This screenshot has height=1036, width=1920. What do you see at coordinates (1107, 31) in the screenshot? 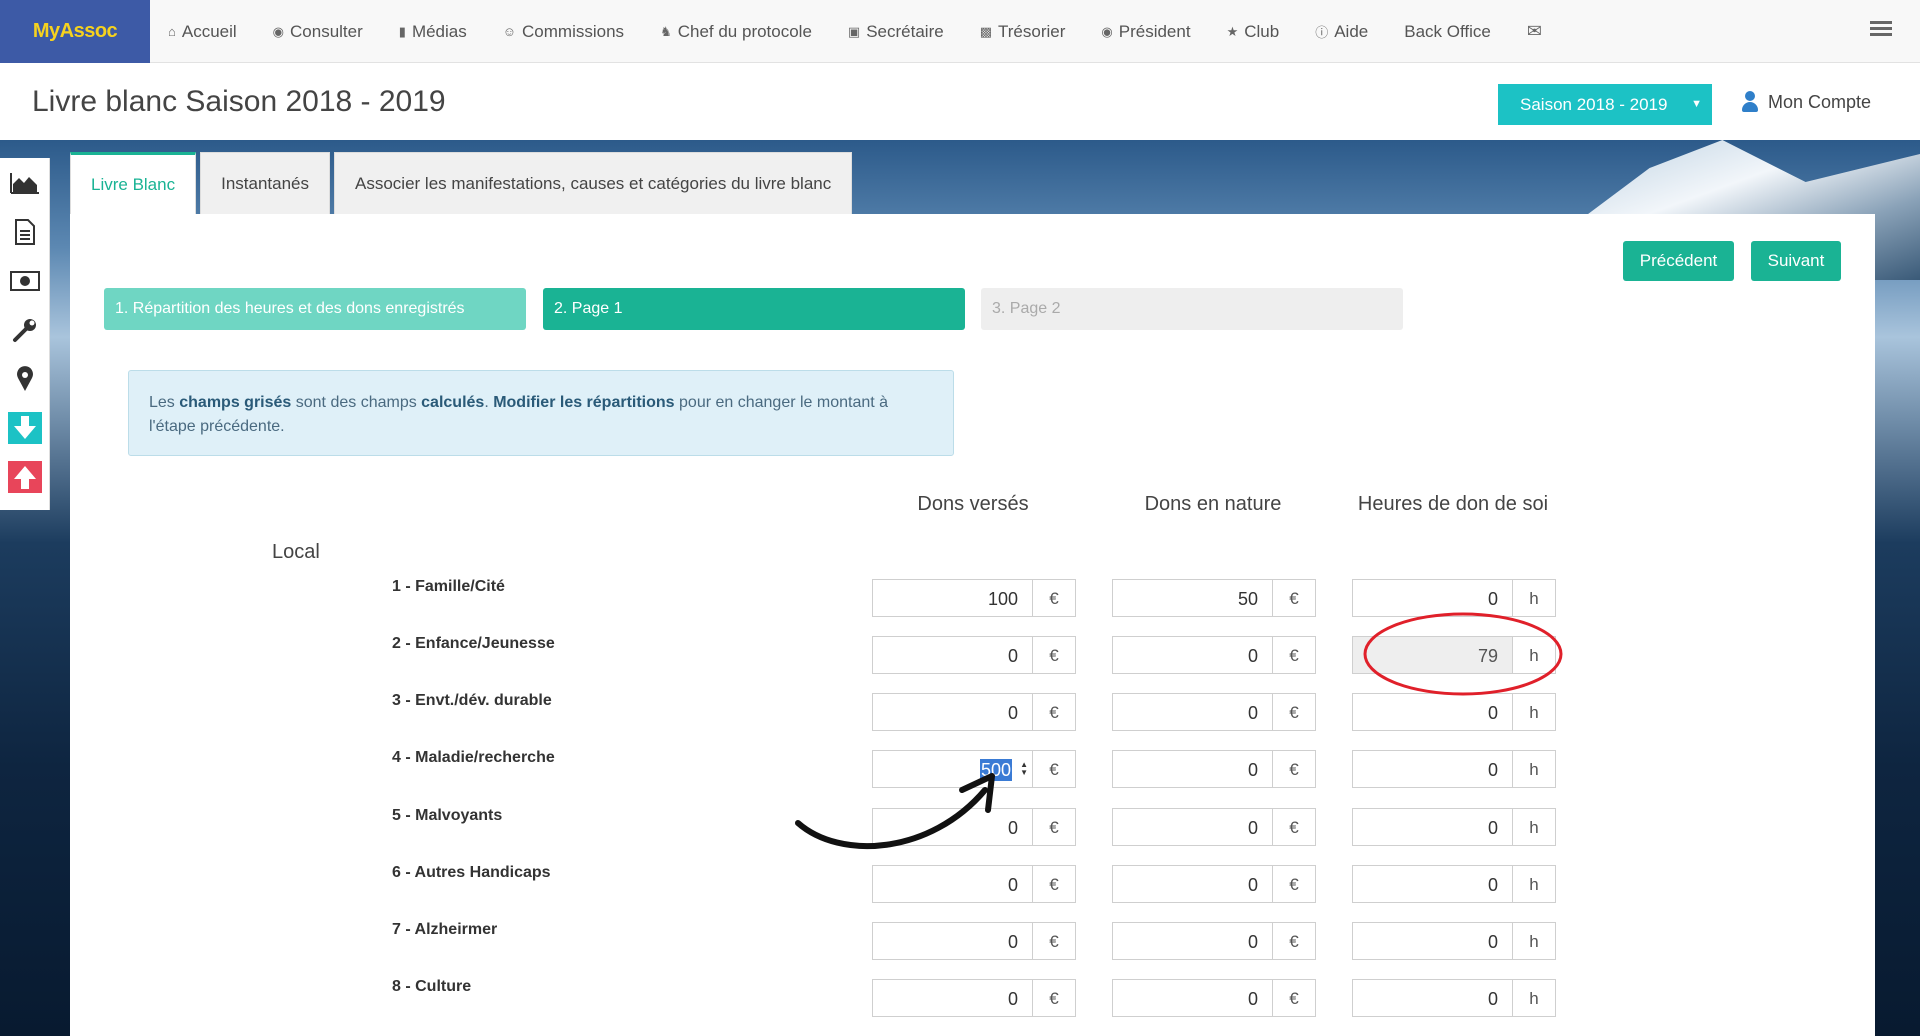
I see `globe-icon: ◉` at bounding box center [1107, 31].